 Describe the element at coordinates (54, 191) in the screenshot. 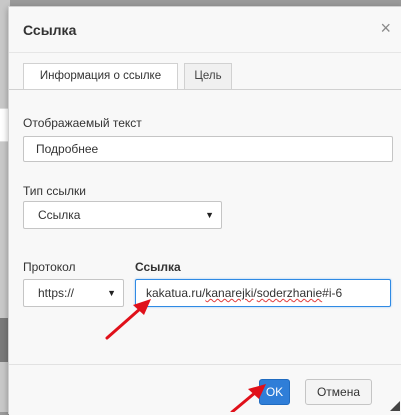

I see `link-type-label: Тип ссылки` at that location.